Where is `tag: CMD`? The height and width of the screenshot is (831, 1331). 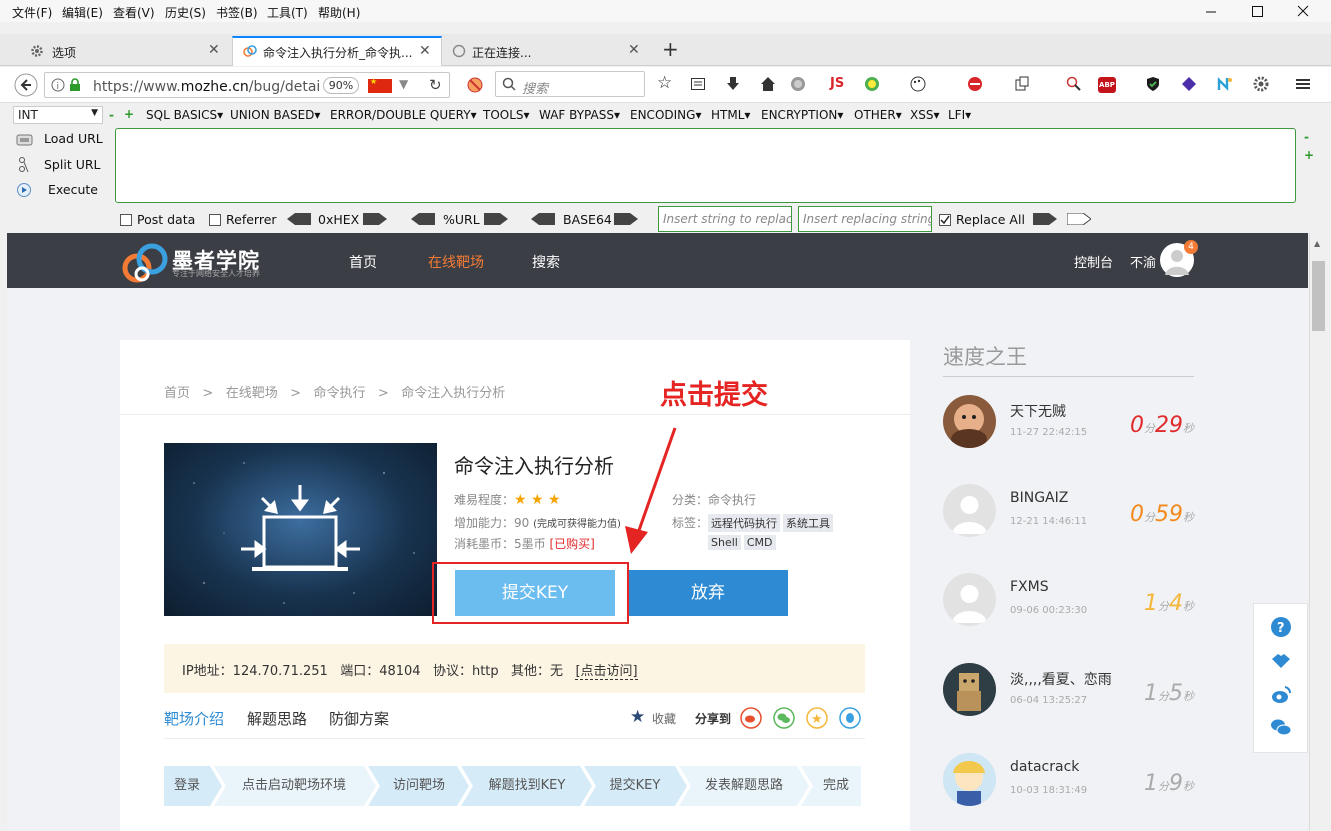 tag: CMD is located at coordinates (759, 542).